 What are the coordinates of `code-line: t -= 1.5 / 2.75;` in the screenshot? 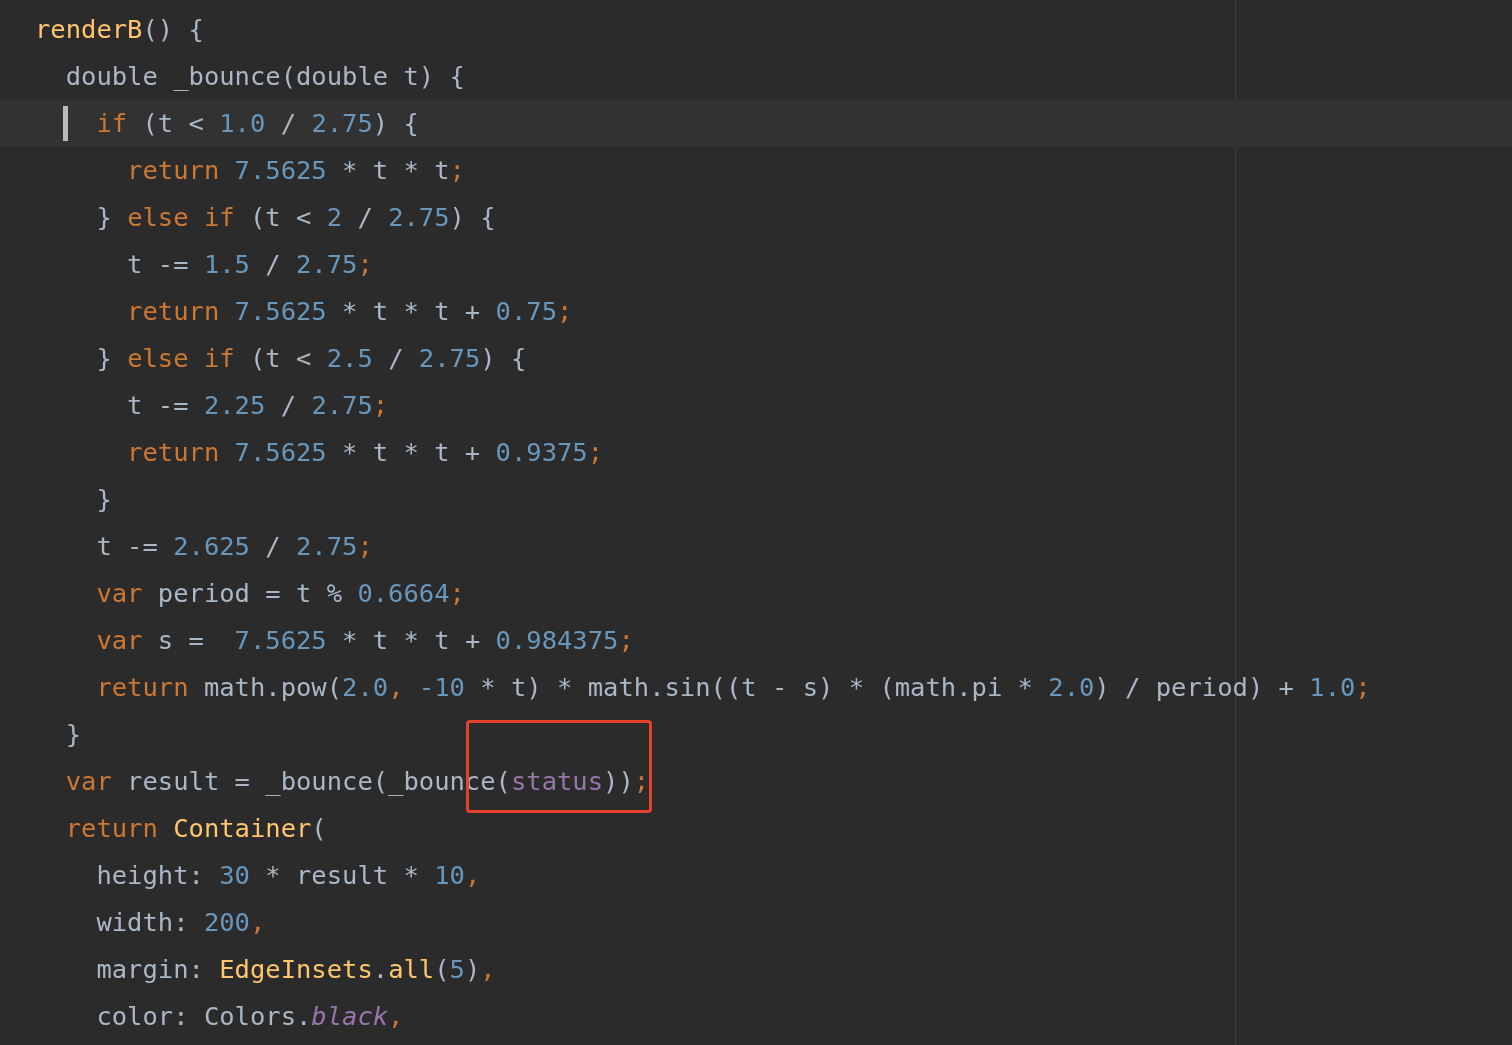 It's located at (249, 264).